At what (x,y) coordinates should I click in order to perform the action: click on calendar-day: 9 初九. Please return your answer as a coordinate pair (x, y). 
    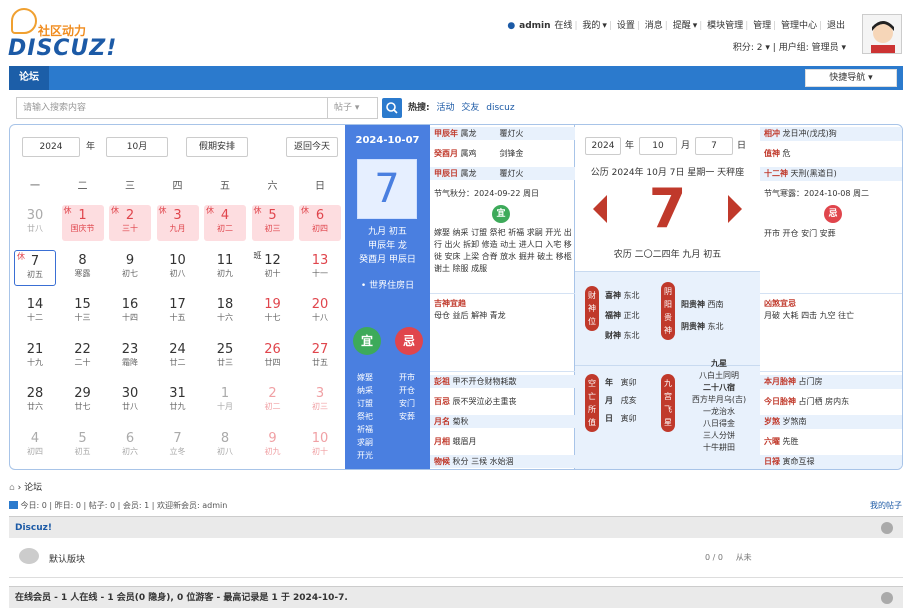
    Looking at the image, I should click on (273, 446).